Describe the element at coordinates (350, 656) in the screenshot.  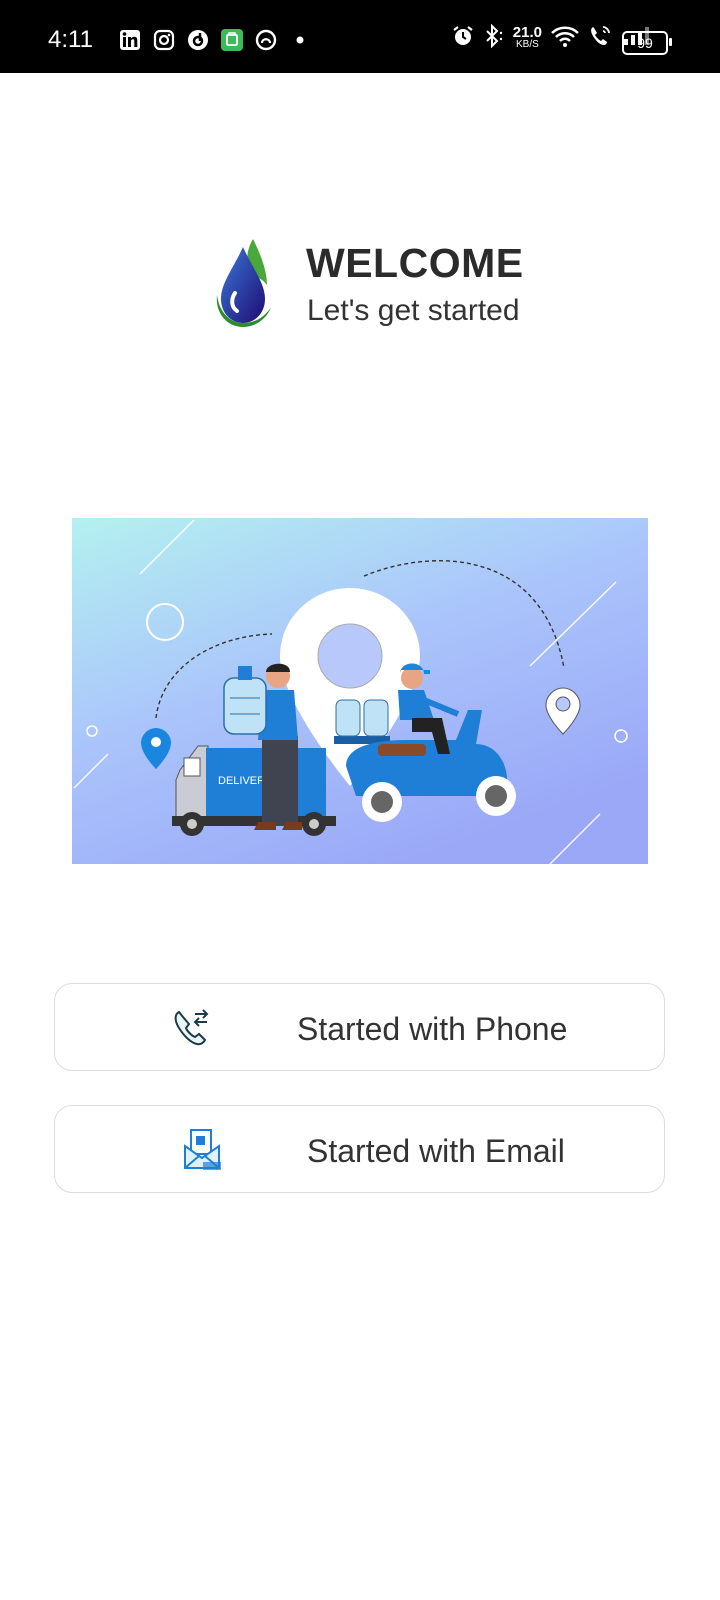
I see `location-pin-hole` at that location.